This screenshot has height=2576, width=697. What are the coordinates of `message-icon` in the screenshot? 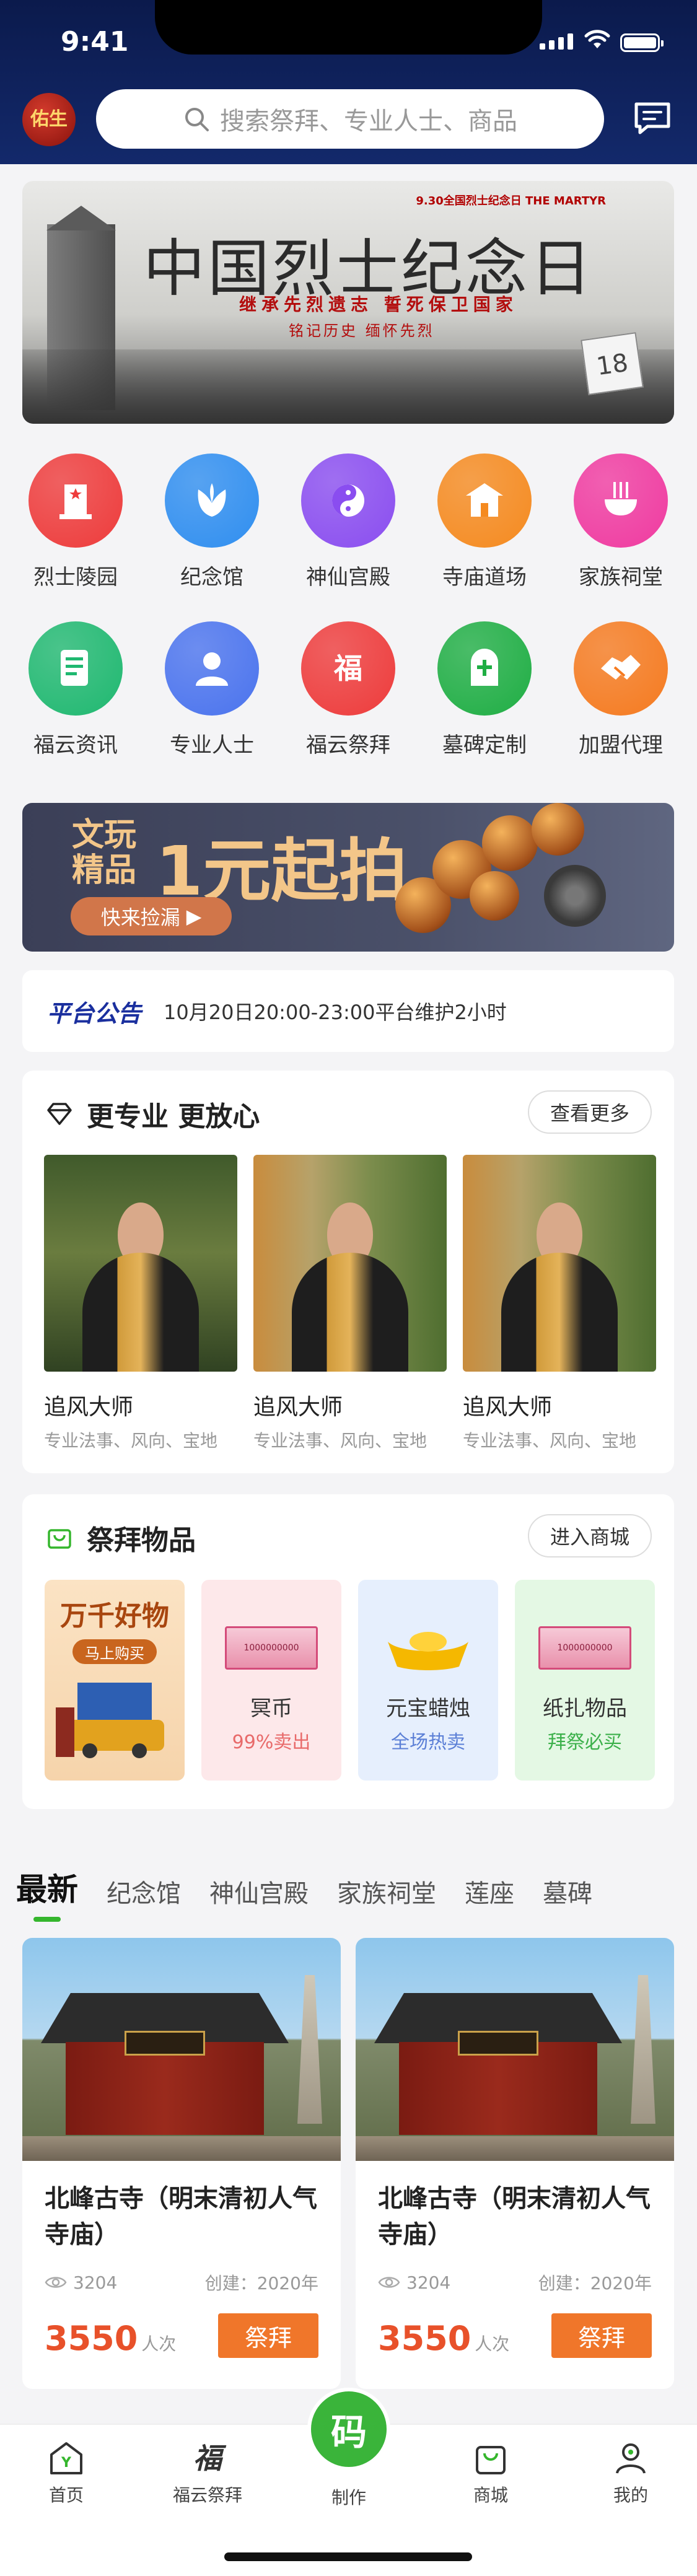 It's located at (652, 118).